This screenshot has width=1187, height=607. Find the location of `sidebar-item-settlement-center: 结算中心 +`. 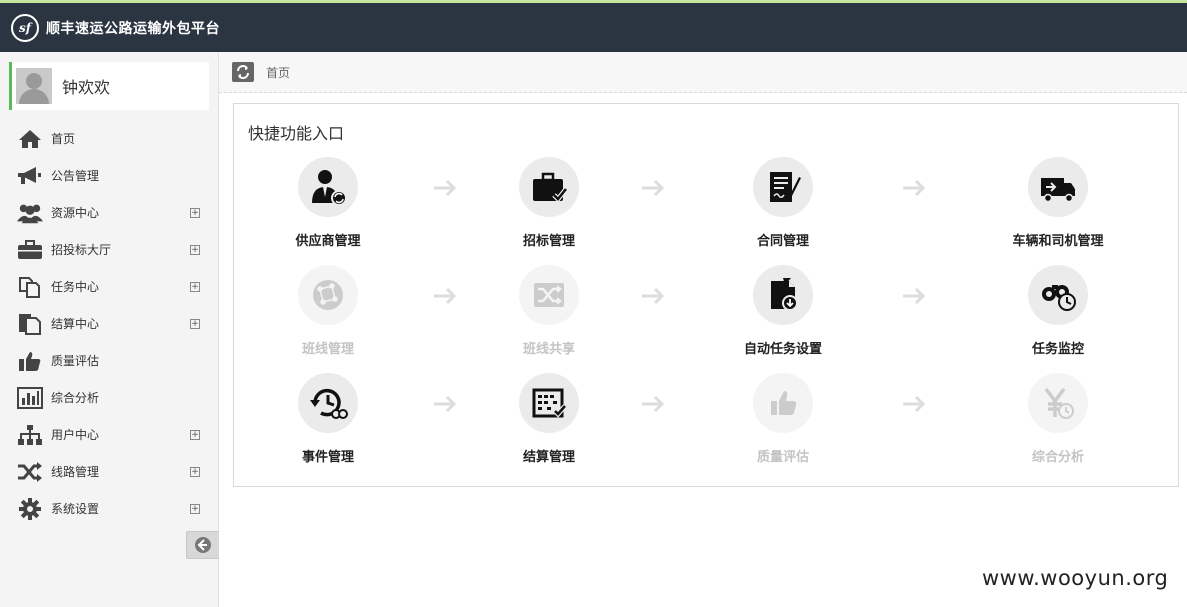

sidebar-item-settlement-center: 结算中心 + is located at coordinates (109, 323).